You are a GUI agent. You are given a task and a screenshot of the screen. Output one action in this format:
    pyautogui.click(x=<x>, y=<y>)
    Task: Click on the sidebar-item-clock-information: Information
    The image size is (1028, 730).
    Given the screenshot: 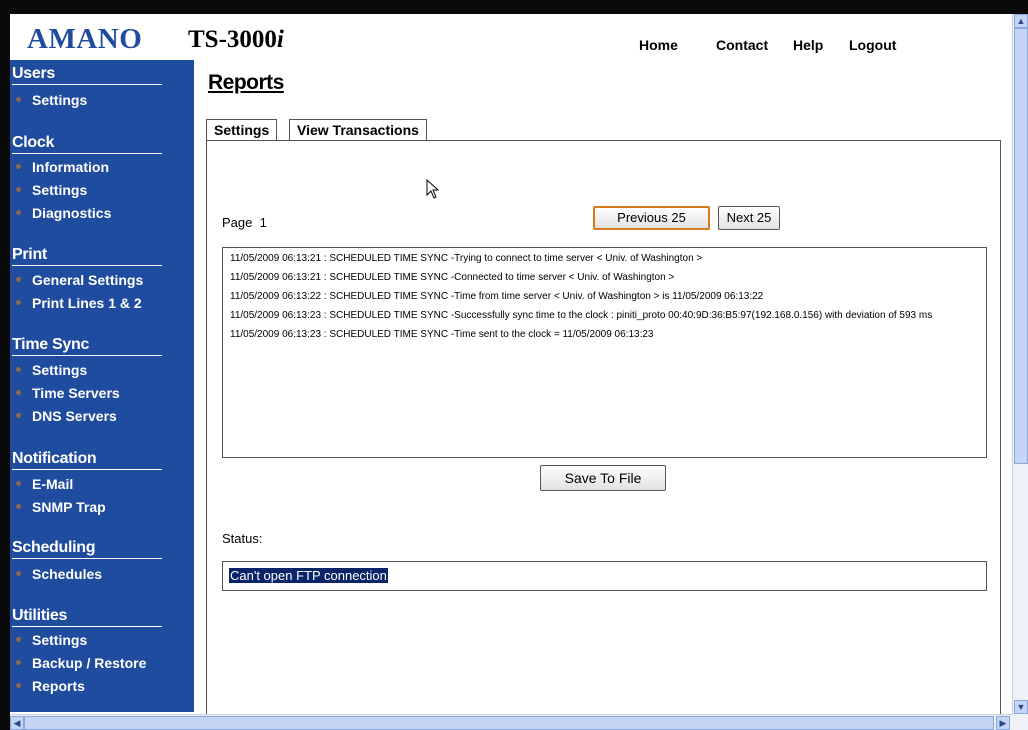 What is the action you would take?
    pyautogui.click(x=62, y=167)
    